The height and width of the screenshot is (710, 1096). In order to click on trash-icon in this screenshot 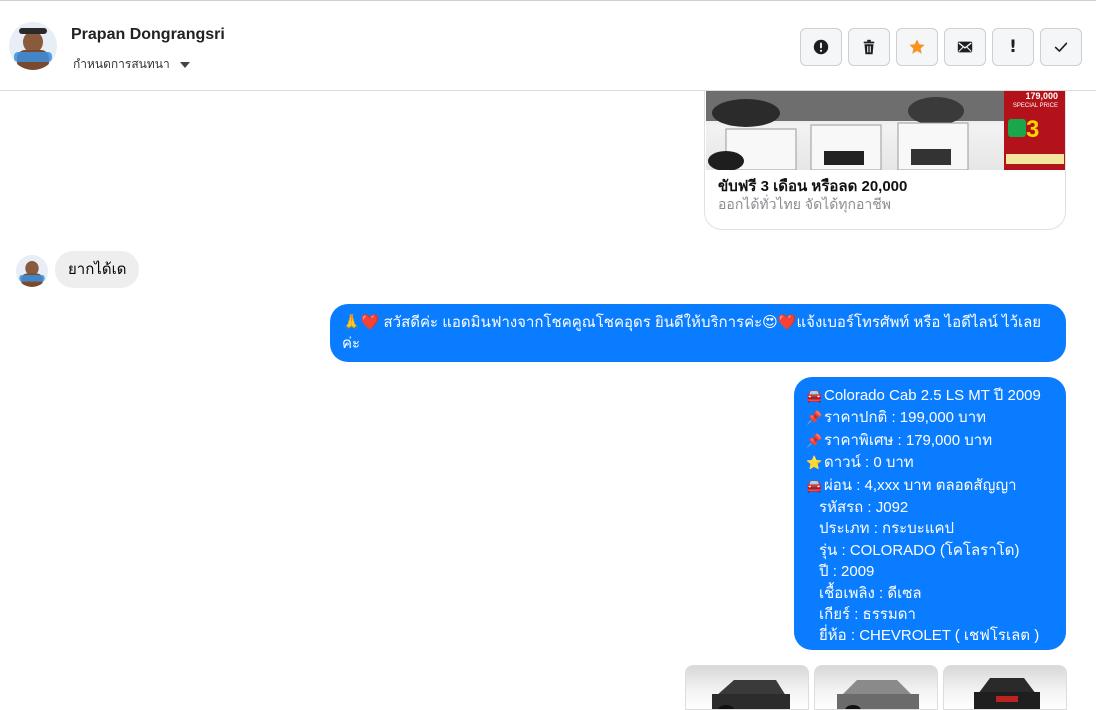, I will do `click(869, 47)`.